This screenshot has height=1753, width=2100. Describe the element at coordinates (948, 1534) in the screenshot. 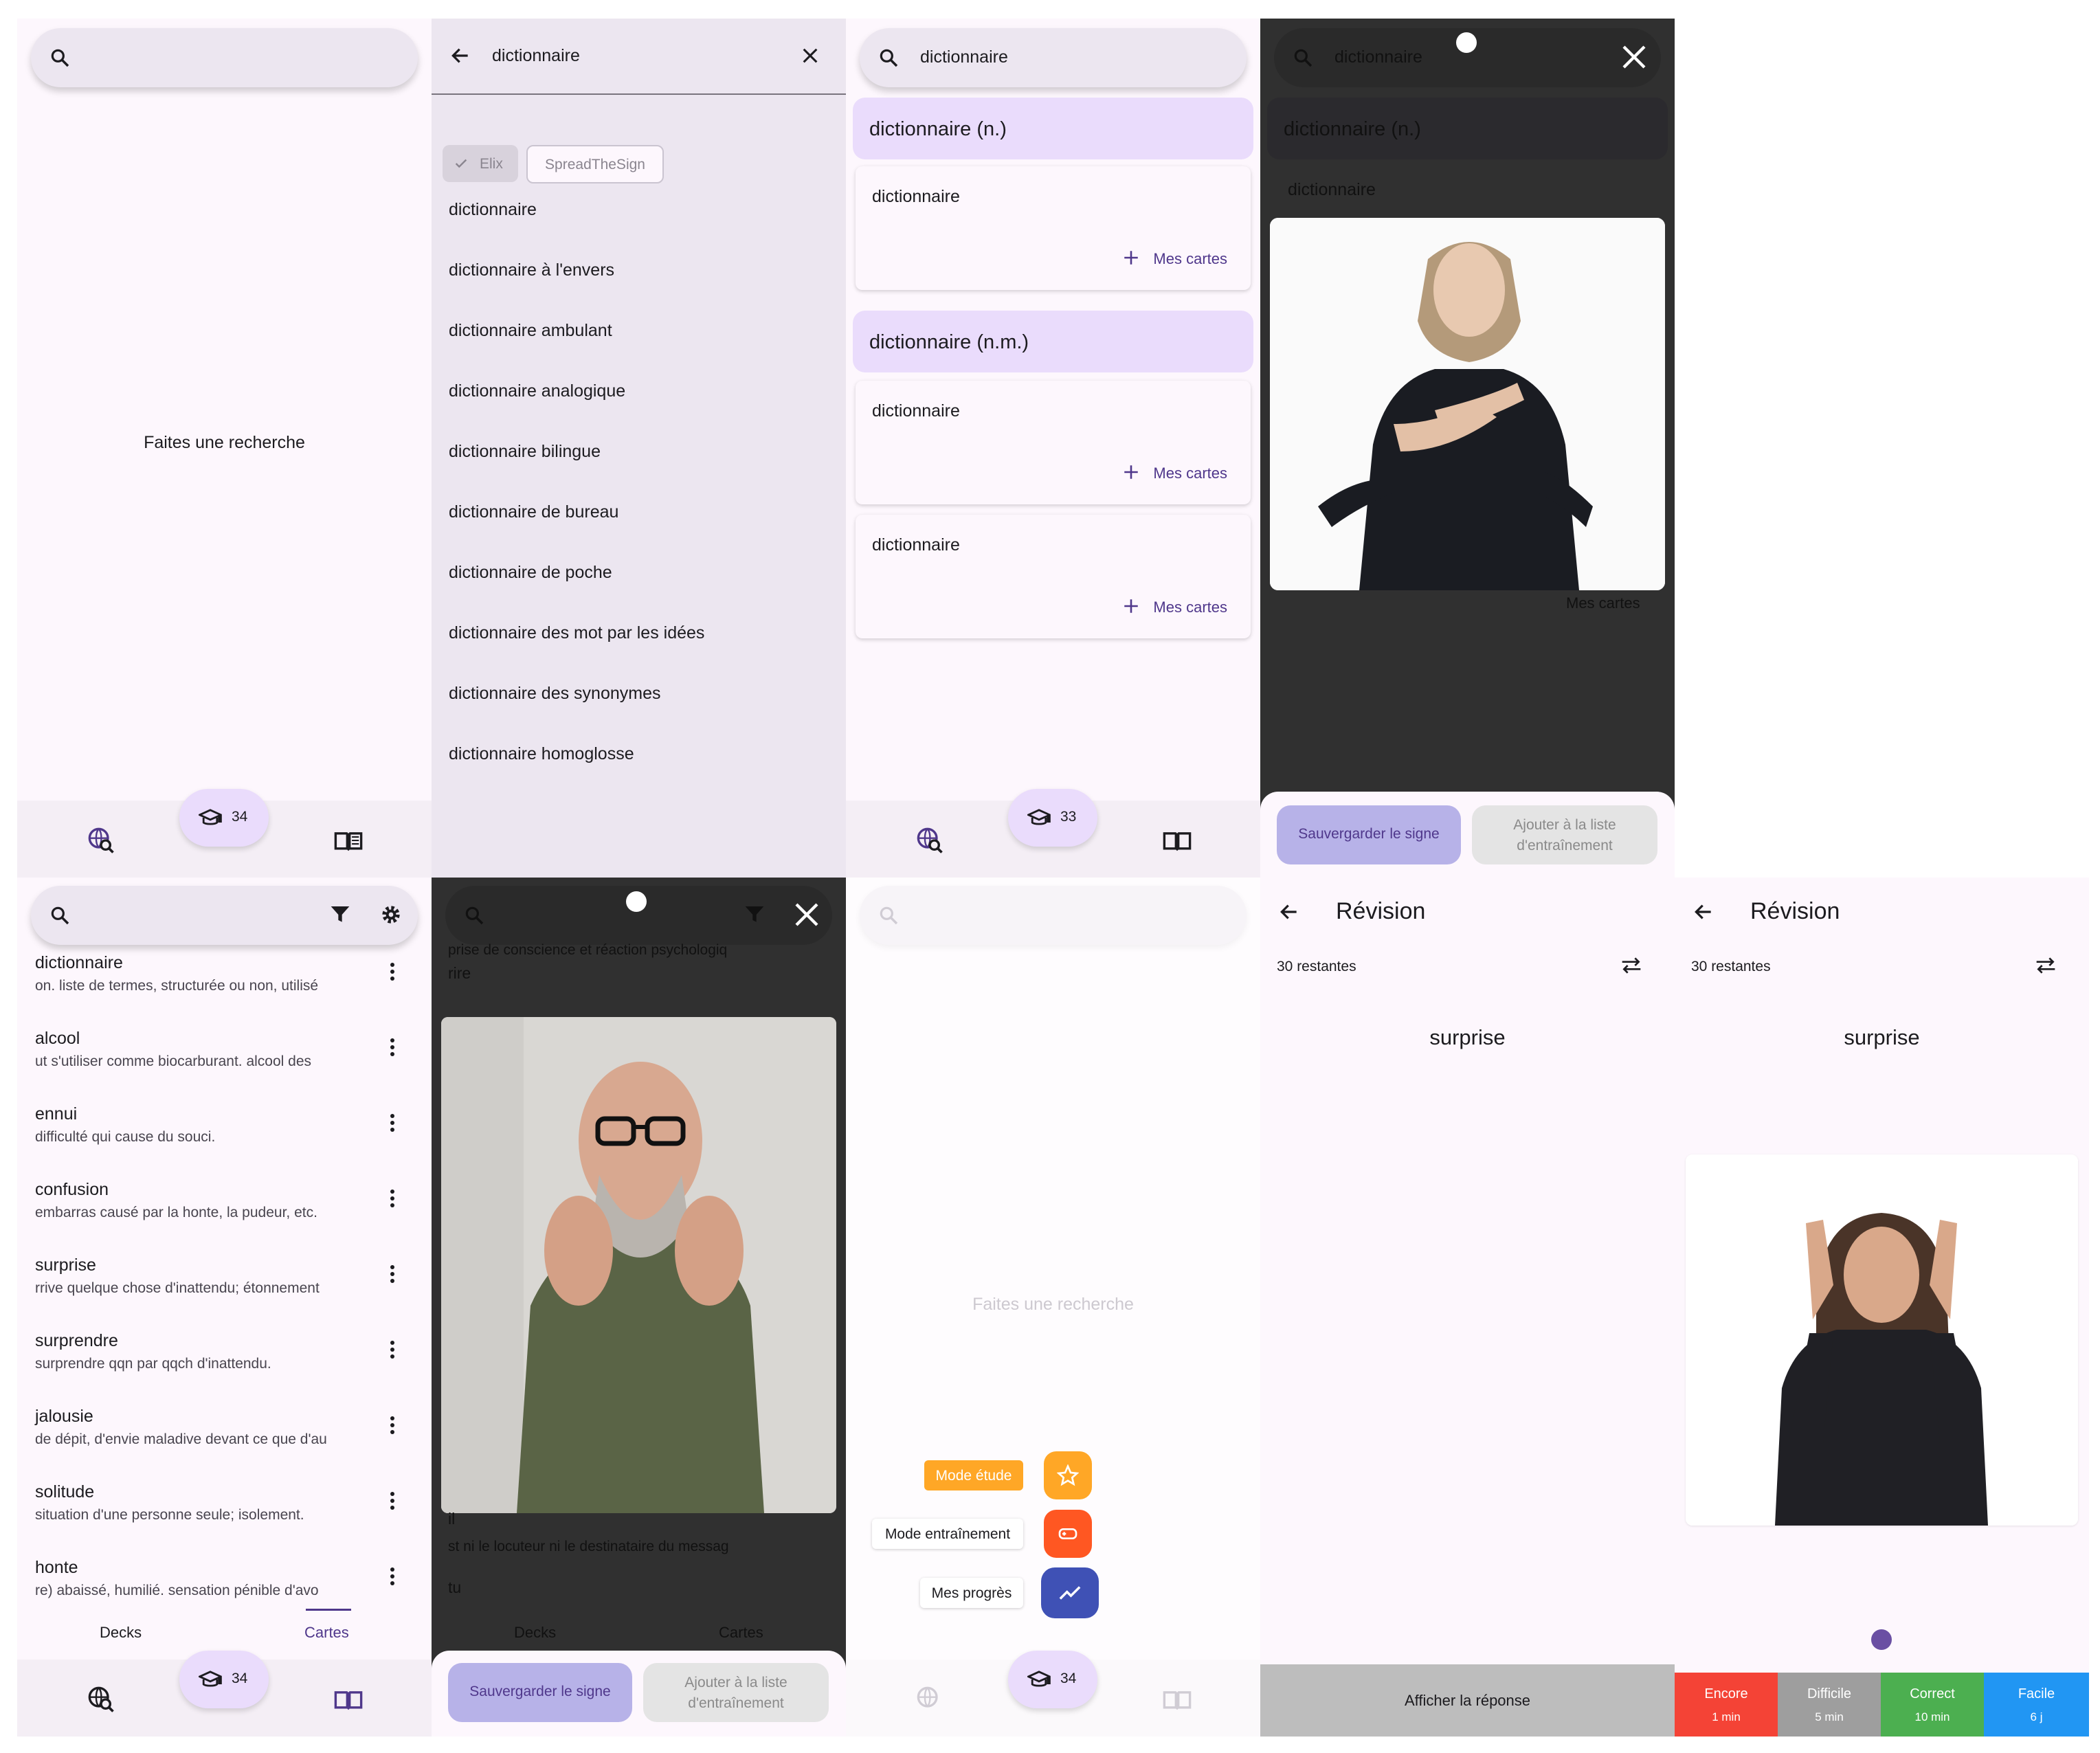

I see `mode-entrainement-label: Mode entraînement` at that location.